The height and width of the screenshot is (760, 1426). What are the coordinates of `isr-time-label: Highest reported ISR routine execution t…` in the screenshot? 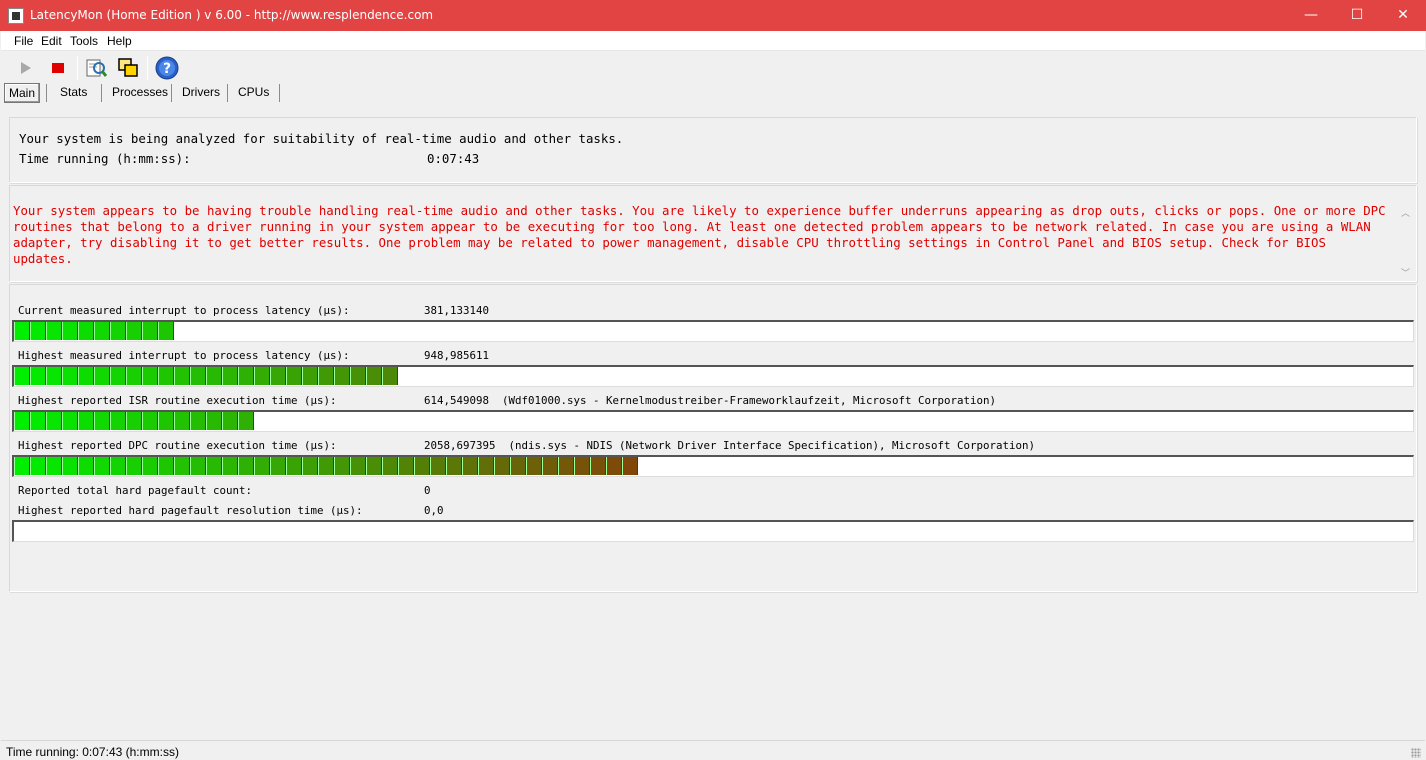 It's located at (177, 400).